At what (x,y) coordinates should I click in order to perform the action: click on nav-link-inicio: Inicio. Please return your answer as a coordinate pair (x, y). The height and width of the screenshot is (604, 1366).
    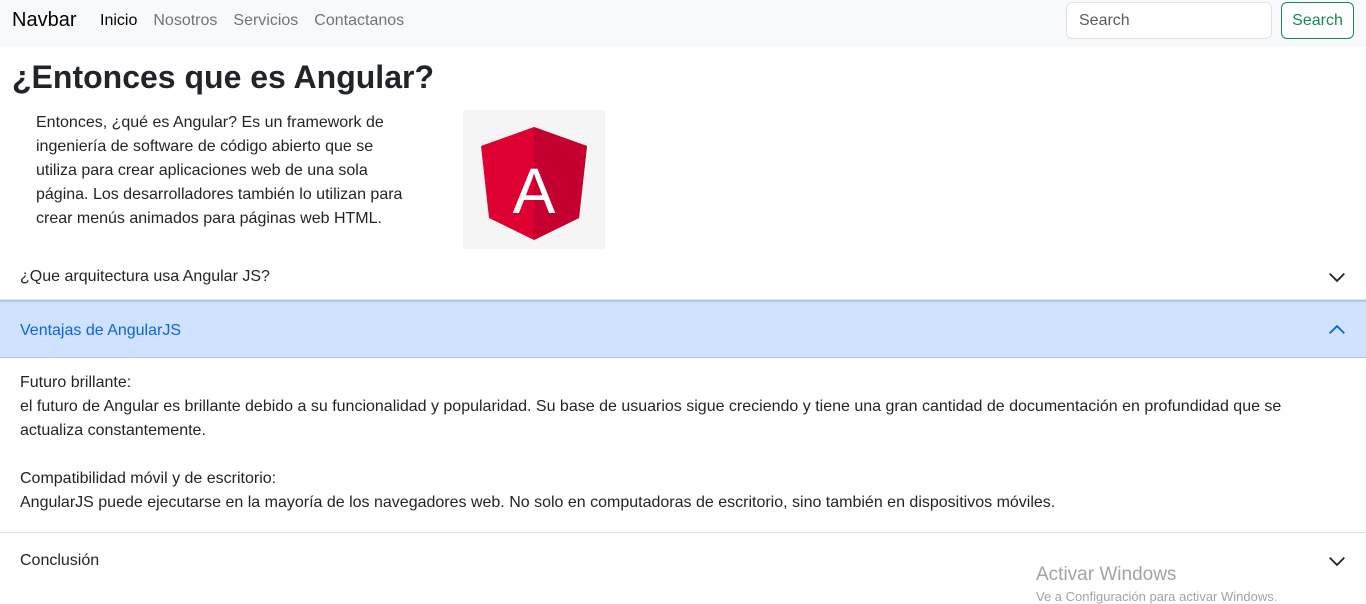
    Looking at the image, I should click on (118, 21).